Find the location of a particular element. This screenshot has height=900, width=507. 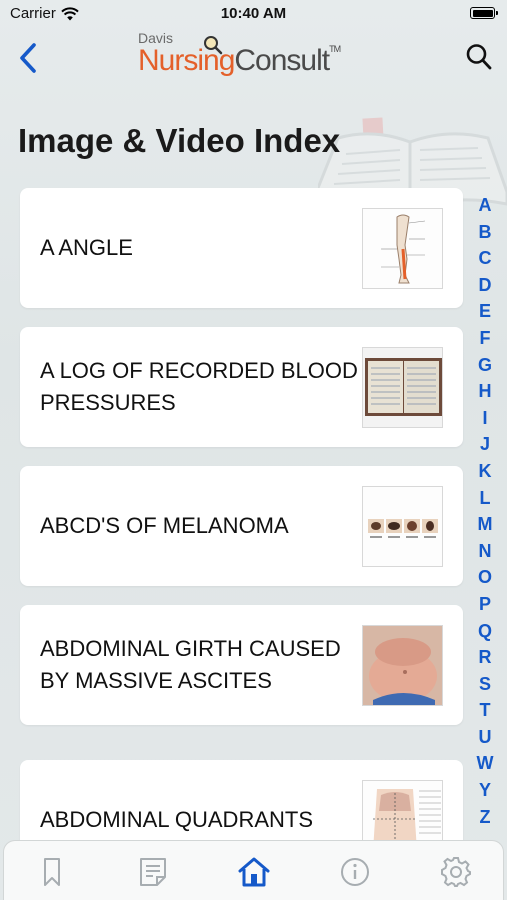

notes-icon is located at coordinates (153, 872).